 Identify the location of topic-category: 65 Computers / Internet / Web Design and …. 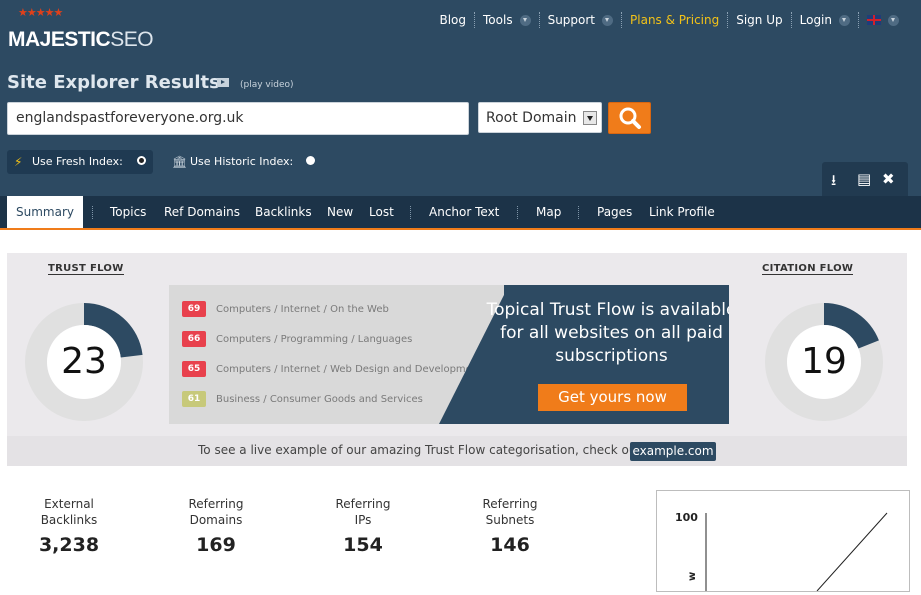
(332, 370).